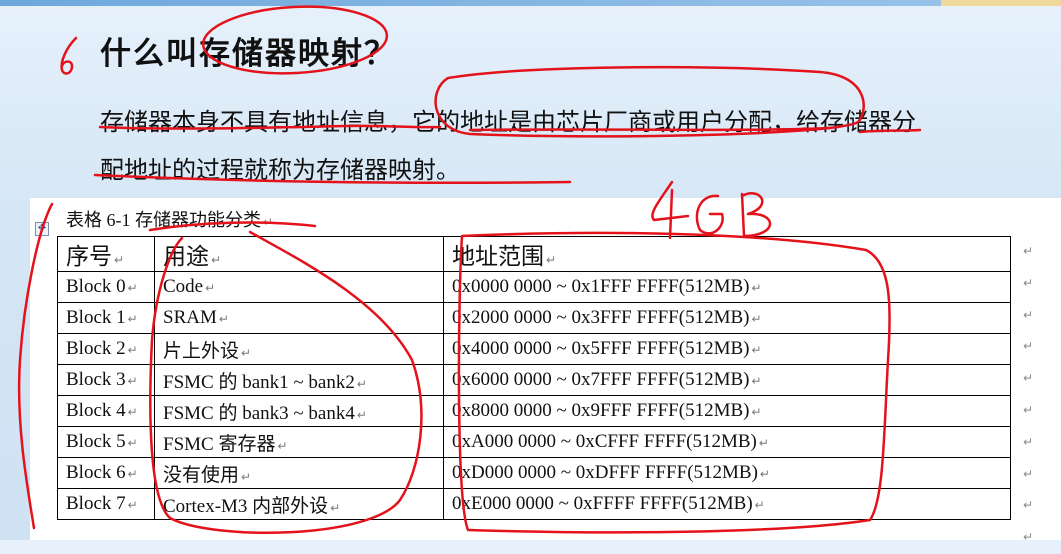 The width and height of the screenshot is (1061, 554). Describe the element at coordinates (106, 318) in the screenshot. I see `block-index-cell: Block 1 ↵` at that location.